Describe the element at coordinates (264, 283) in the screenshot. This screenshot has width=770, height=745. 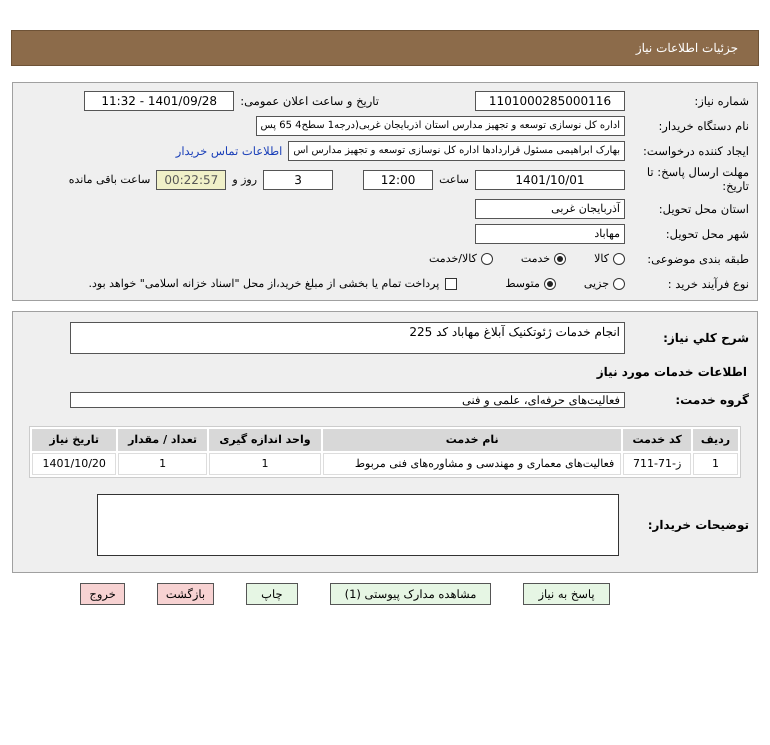
I see `treasury-label: پرداخت تمام یا بخشی از مبلغ خرید،از محل "اسناد خزانه اسلامی" خواهد بود.` at that location.